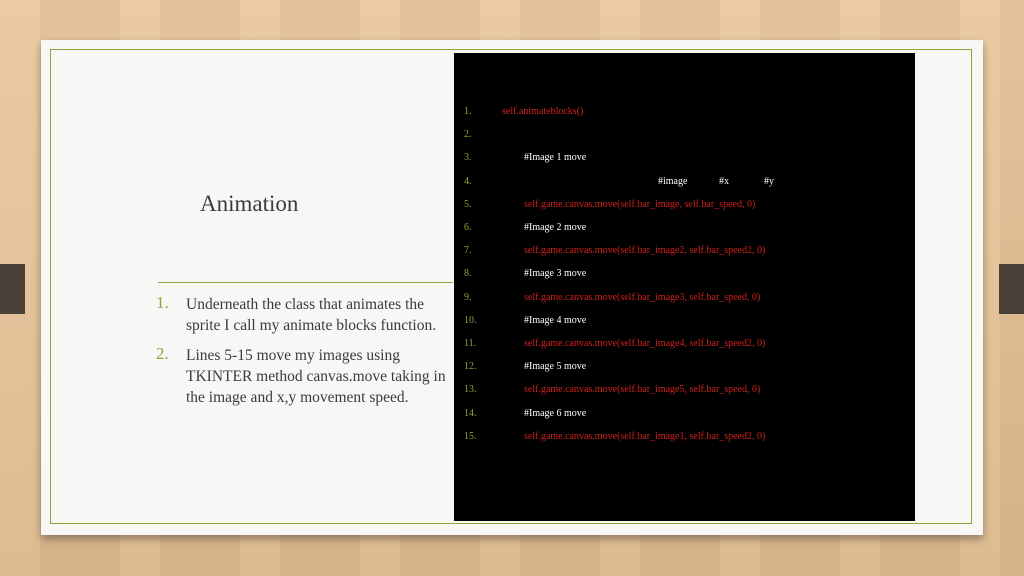 The width and height of the screenshot is (1024, 576). What do you see at coordinates (470, 320) in the screenshot?
I see `code-line-number: 10.` at bounding box center [470, 320].